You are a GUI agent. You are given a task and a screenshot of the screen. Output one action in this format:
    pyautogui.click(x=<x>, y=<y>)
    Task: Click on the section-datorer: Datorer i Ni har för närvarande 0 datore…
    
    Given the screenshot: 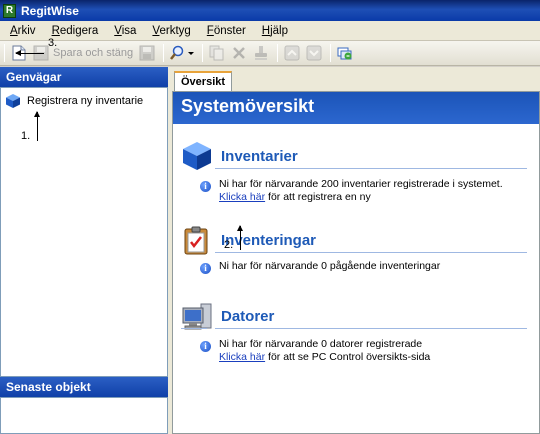 What is the action you would take?
    pyautogui.click(x=356, y=346)
    